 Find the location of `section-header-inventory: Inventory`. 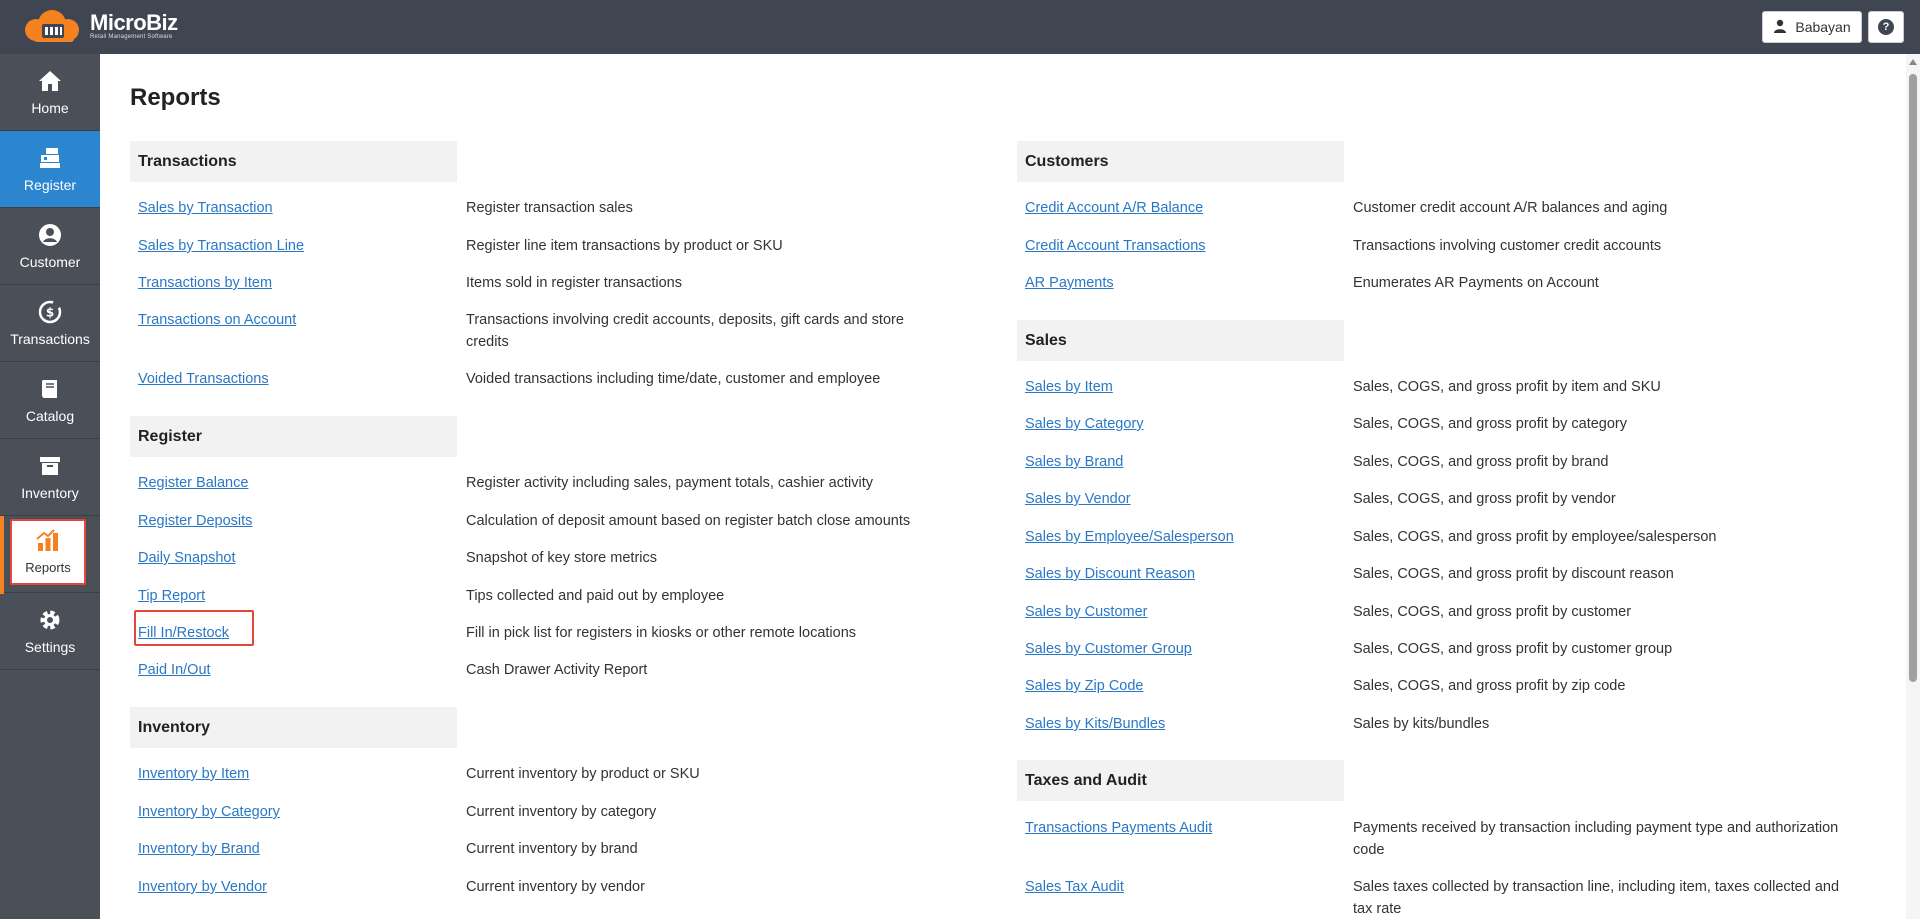

section-header-inventory: Inventory is located at coordinates (293, 727).